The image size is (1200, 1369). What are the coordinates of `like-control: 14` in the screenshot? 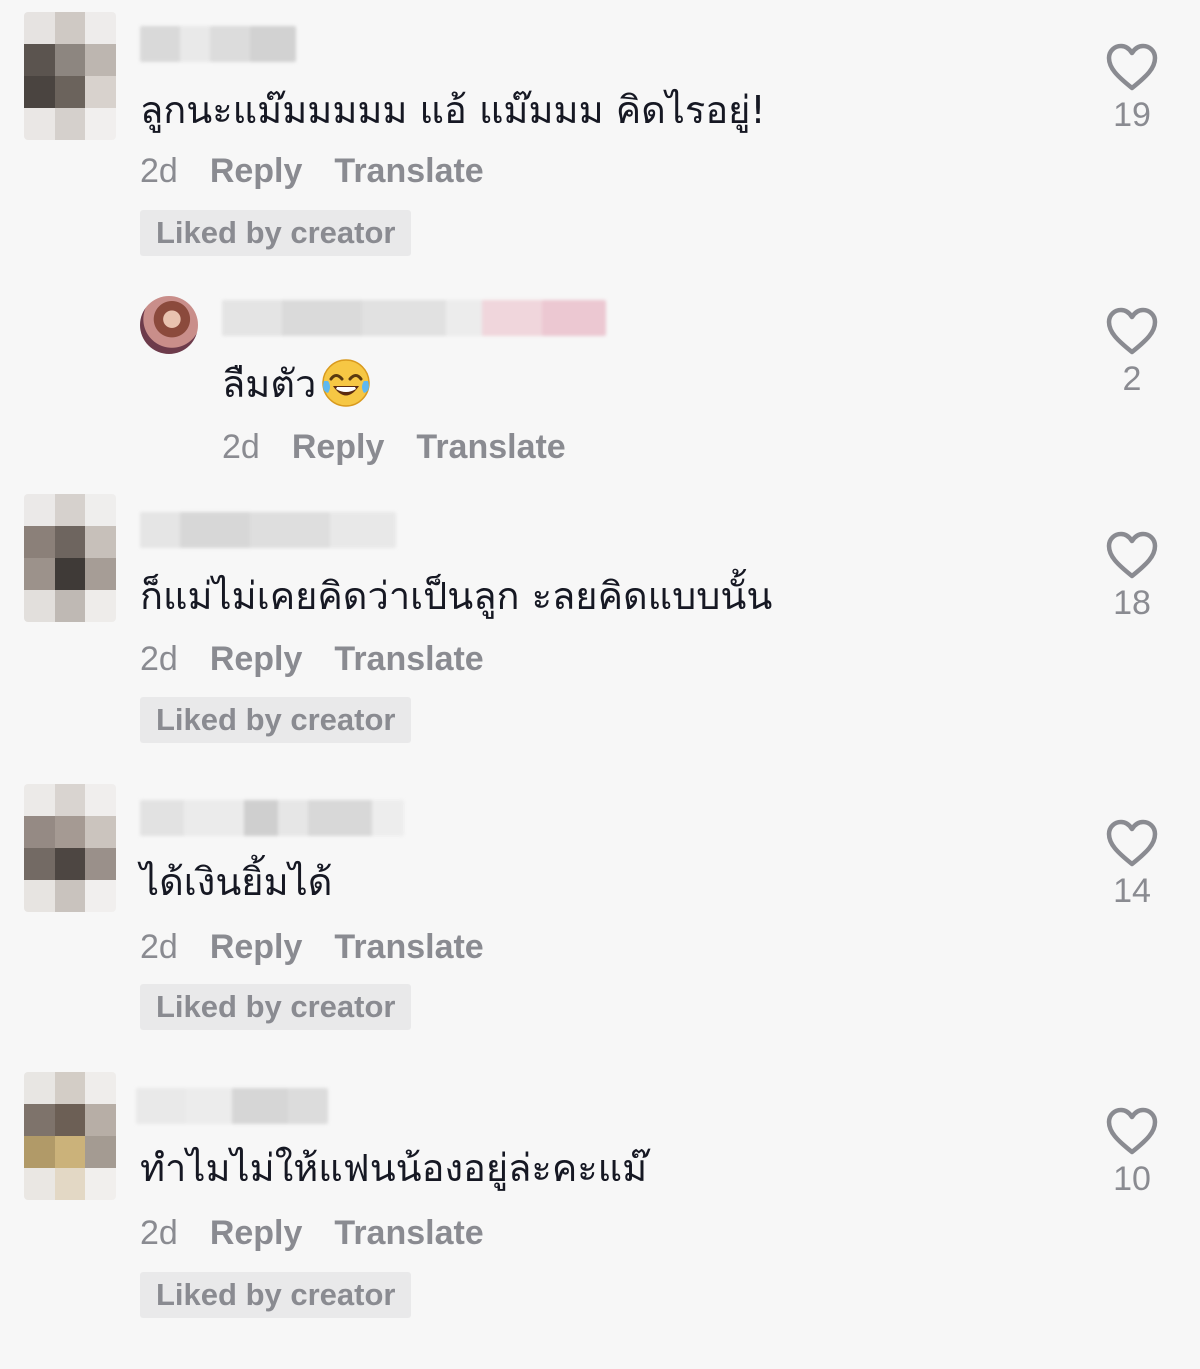 It's located at (1132, 864).